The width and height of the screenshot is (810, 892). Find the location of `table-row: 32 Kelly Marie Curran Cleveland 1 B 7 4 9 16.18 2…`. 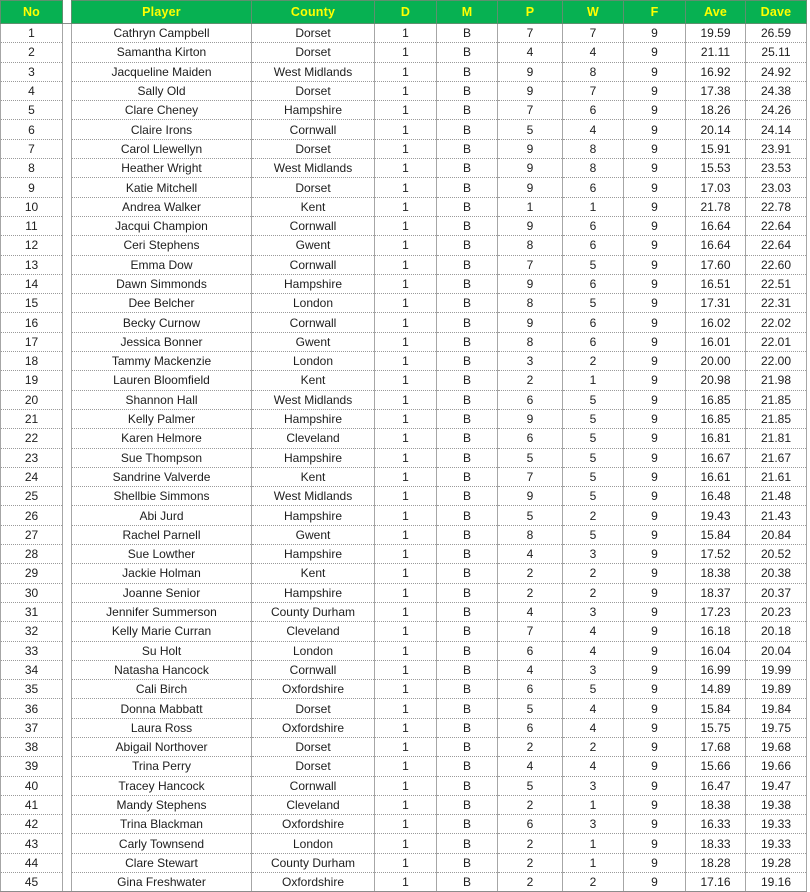

table-row: 32 Kelly Marie Curran Cleveland 1 B 7 4 9 16.18 2… is located at coordinates (403, 631).